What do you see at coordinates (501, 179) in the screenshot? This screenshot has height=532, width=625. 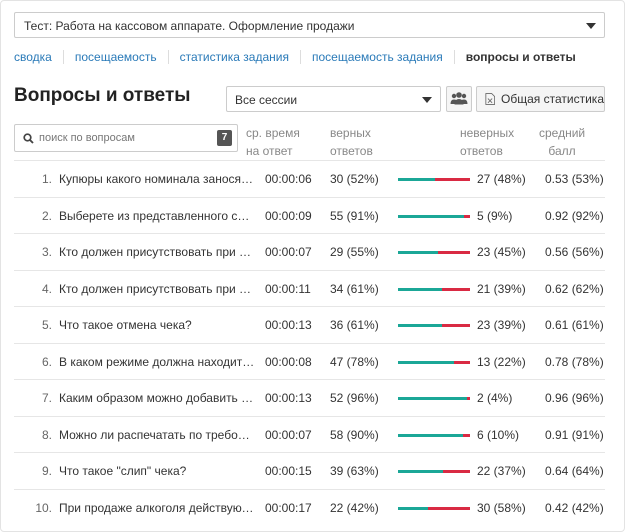 I see `wrong-answers: 27 (48%)` at bounding box center [501, 179].